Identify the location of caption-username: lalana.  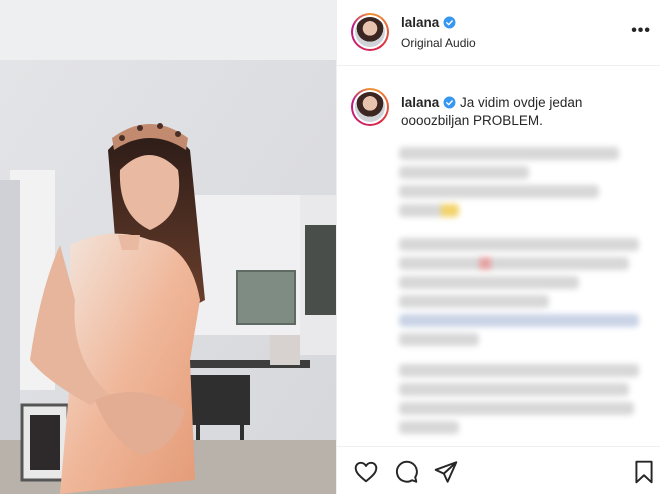
(420, 102).